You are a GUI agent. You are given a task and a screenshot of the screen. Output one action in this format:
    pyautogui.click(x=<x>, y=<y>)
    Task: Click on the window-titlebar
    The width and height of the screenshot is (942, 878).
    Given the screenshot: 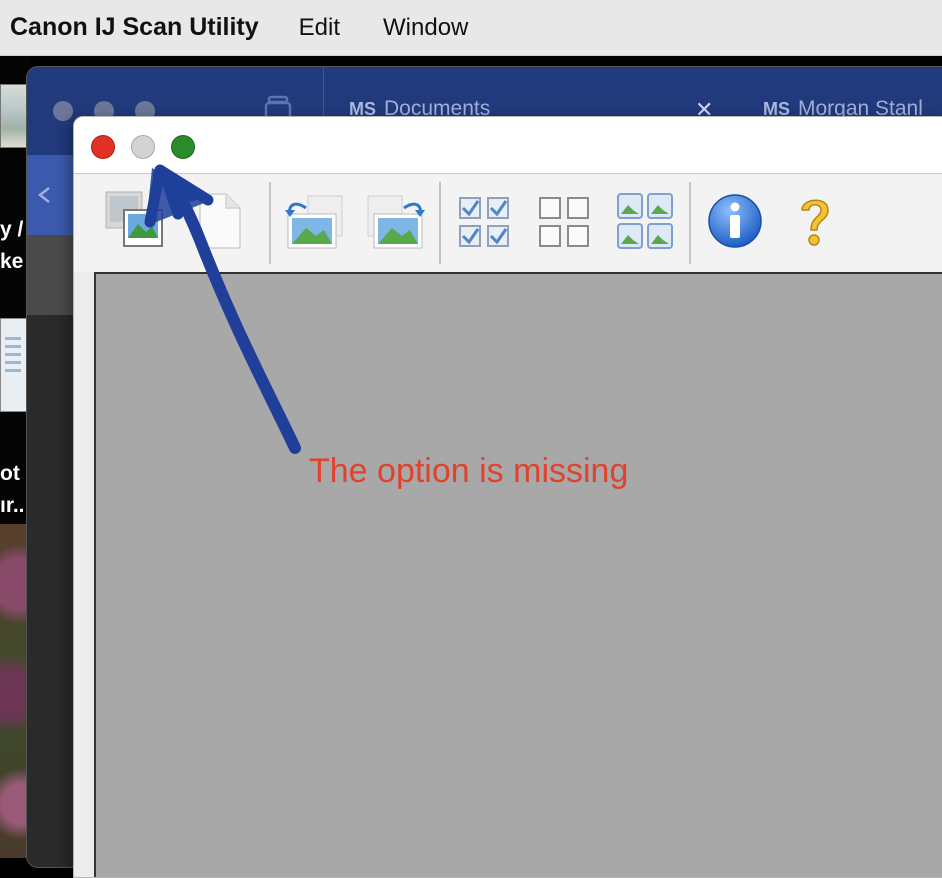 What is the action you would take?
    pyautogui.click(x=508, y=145)
    